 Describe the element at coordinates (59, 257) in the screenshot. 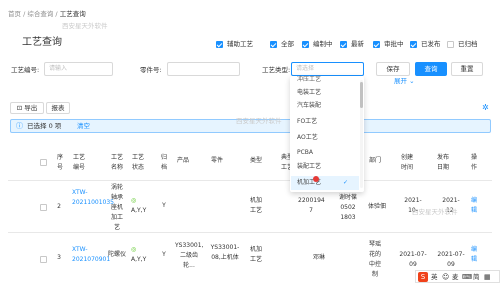

I see `row-seq: 3` at that location.